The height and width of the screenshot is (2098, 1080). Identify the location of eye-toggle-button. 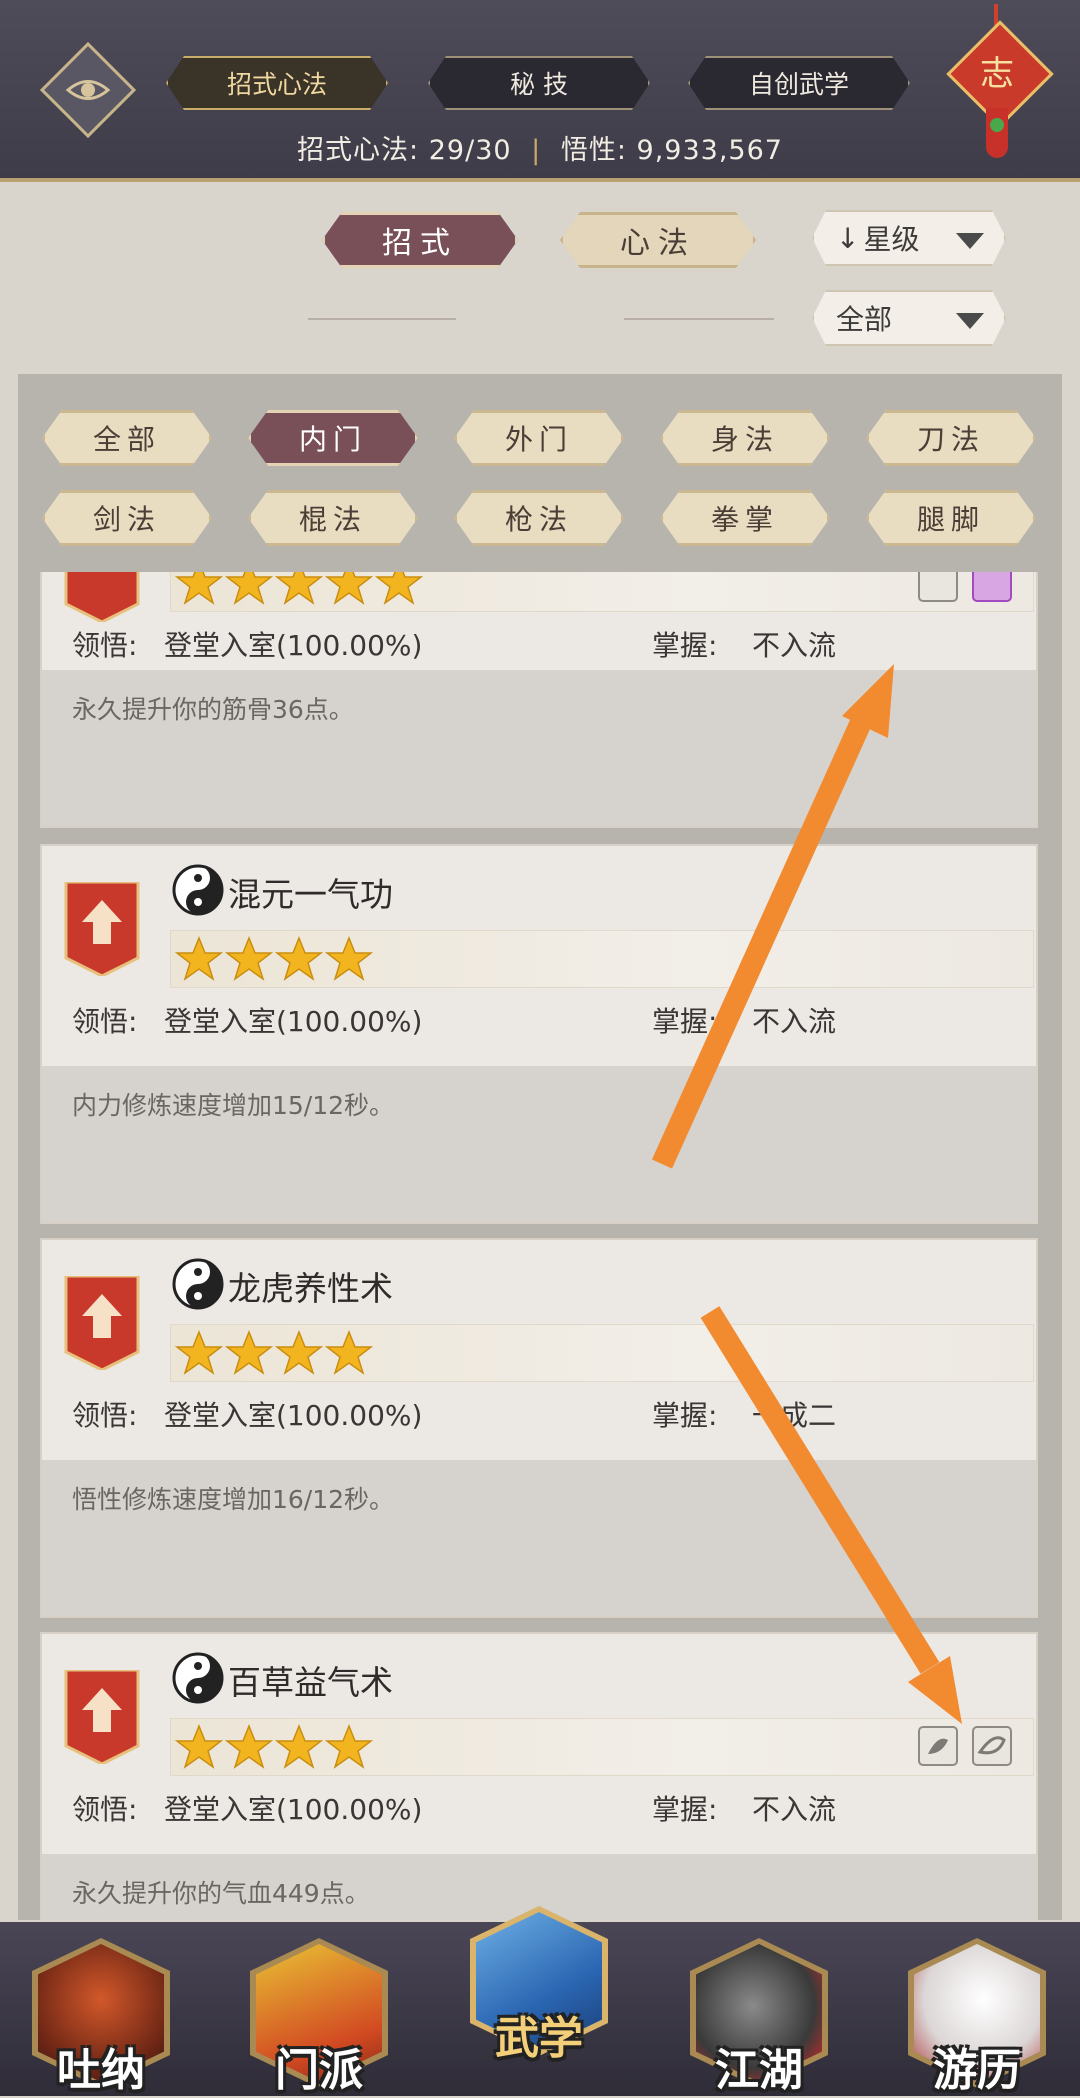
(88, 90).